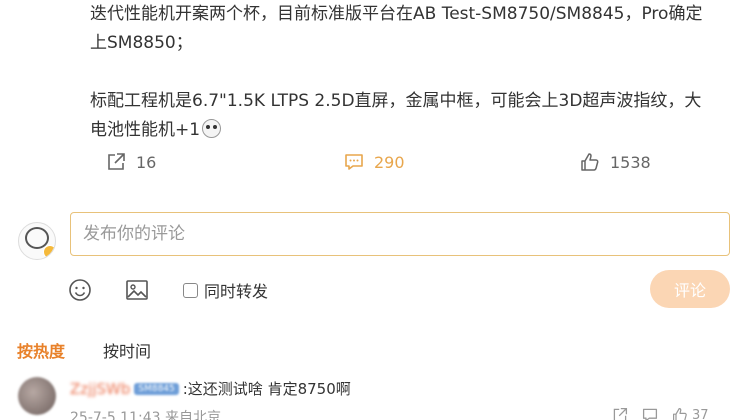  I want to click on composer-toolbar: 同时转发 评论, so click(375, 290).